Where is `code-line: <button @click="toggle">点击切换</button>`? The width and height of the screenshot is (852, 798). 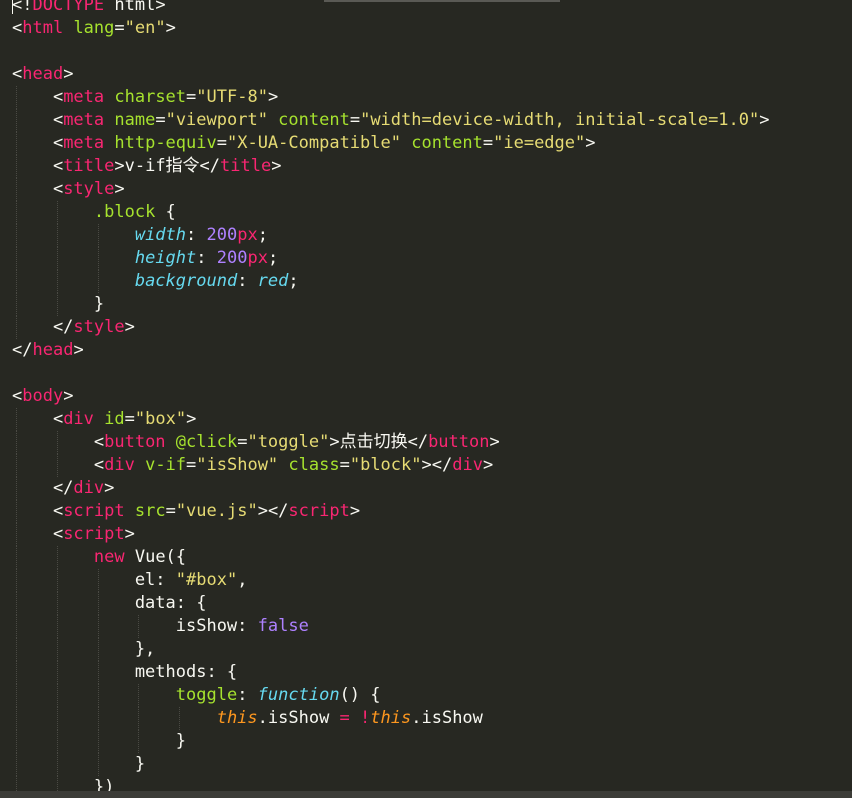 code-line: <button @click="toggle">点击切换</button> is located at coordinates (426, 442).